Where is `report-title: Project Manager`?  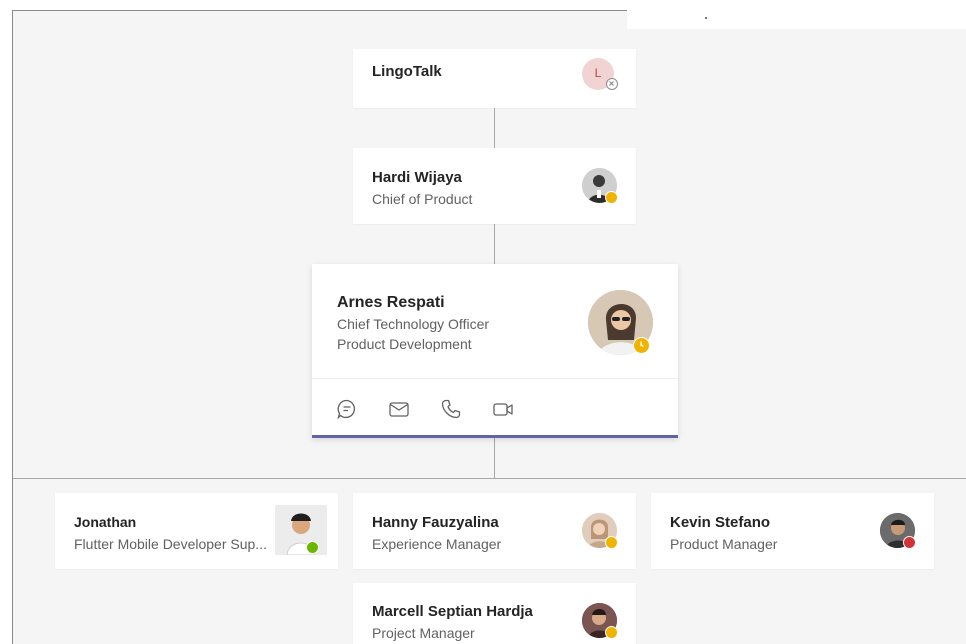 report-title: Project Manager is located at coordinates (423, 633).